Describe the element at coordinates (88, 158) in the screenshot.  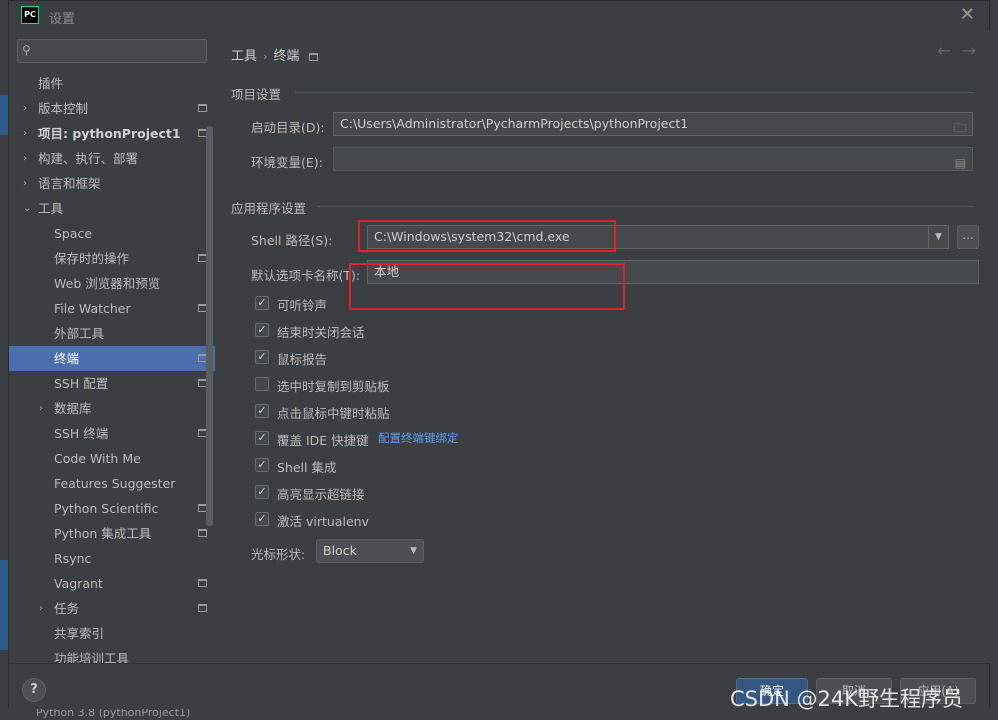
I see `sidebar-item-label: 构建、执行、部署` at that location.